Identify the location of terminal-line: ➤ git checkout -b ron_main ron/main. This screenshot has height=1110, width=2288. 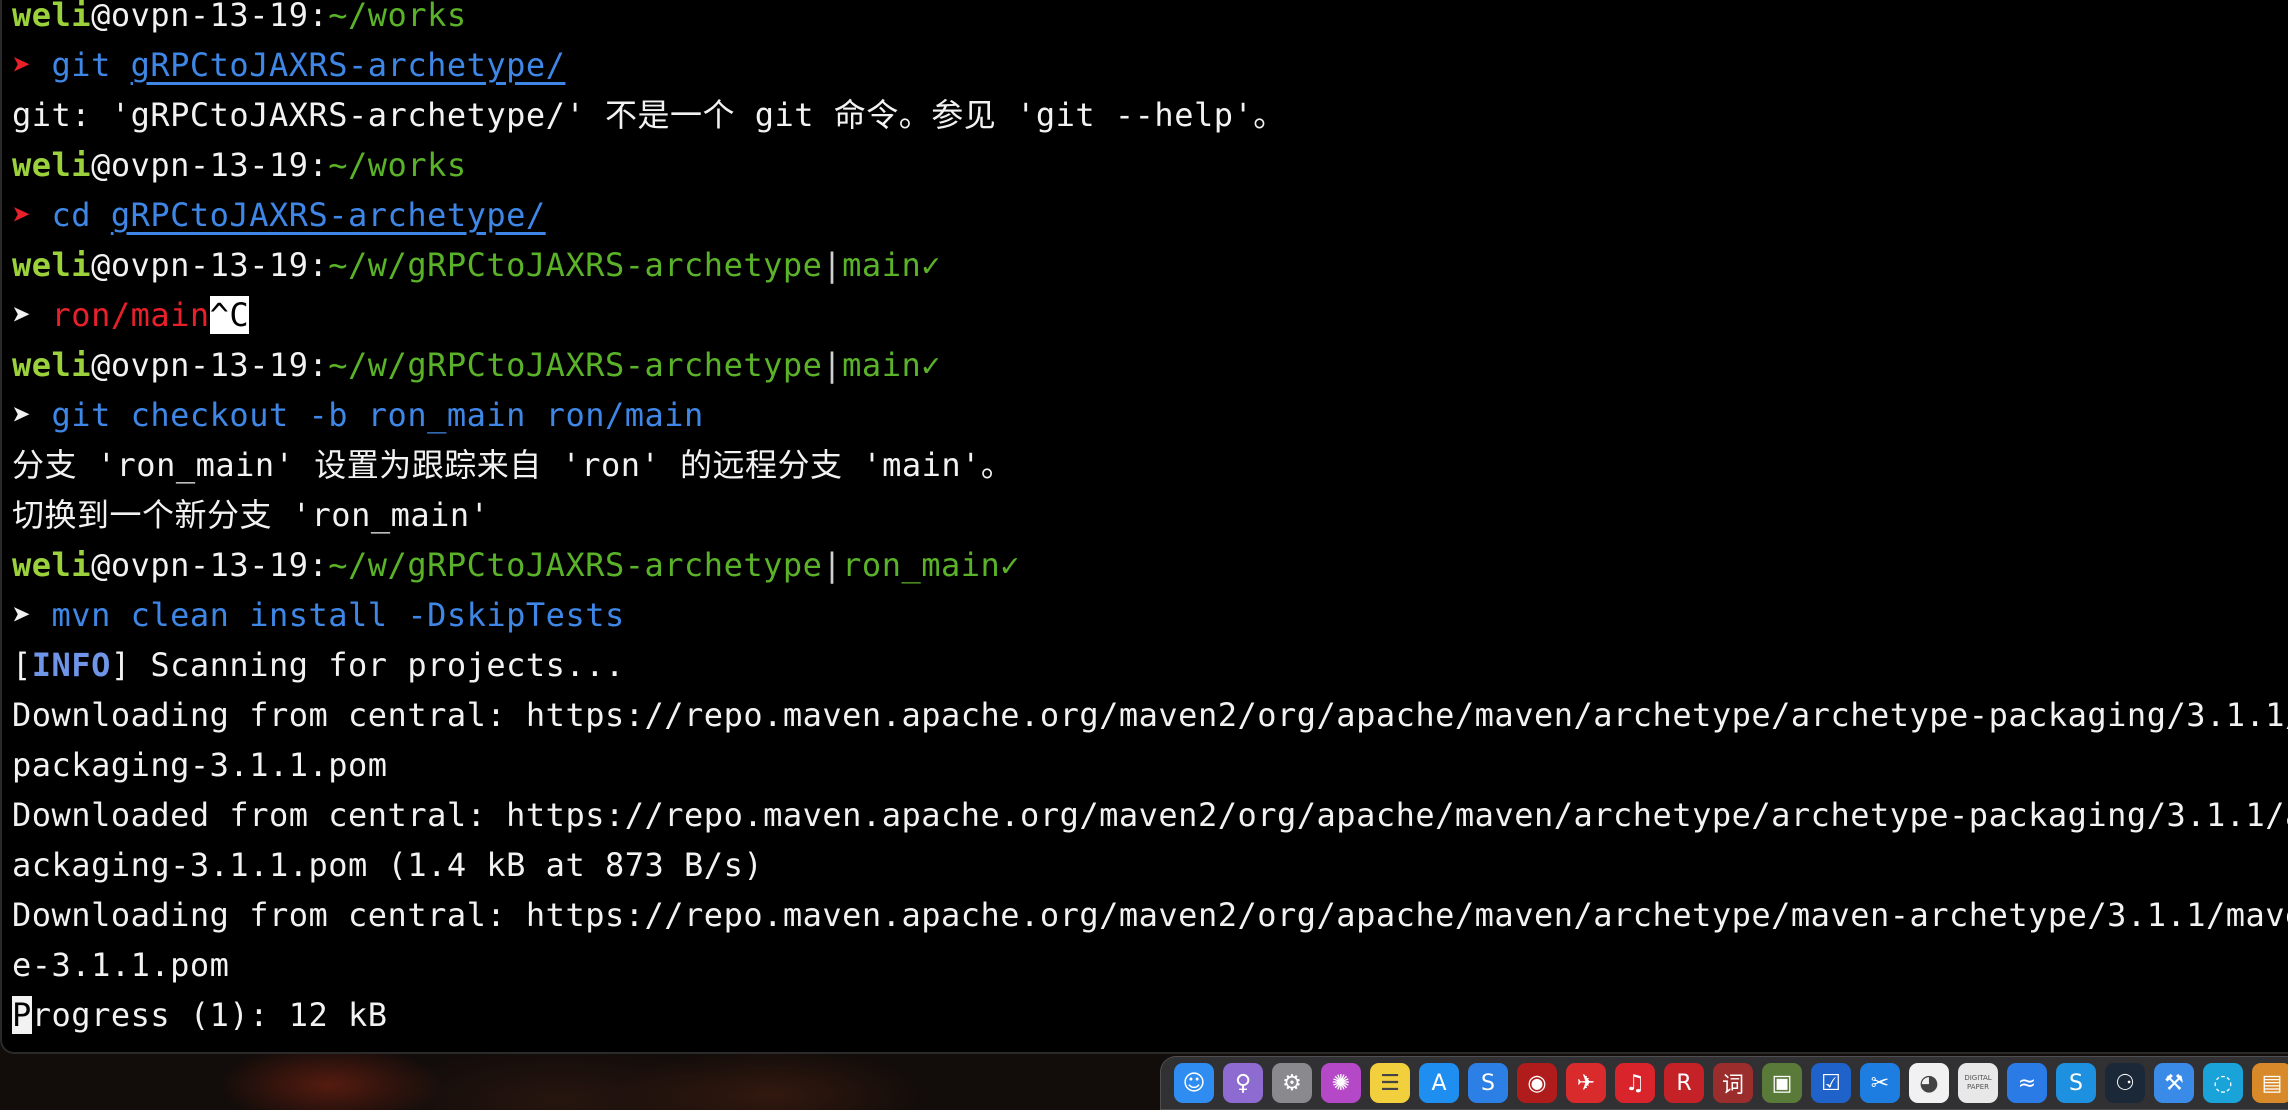
(1150, 415).